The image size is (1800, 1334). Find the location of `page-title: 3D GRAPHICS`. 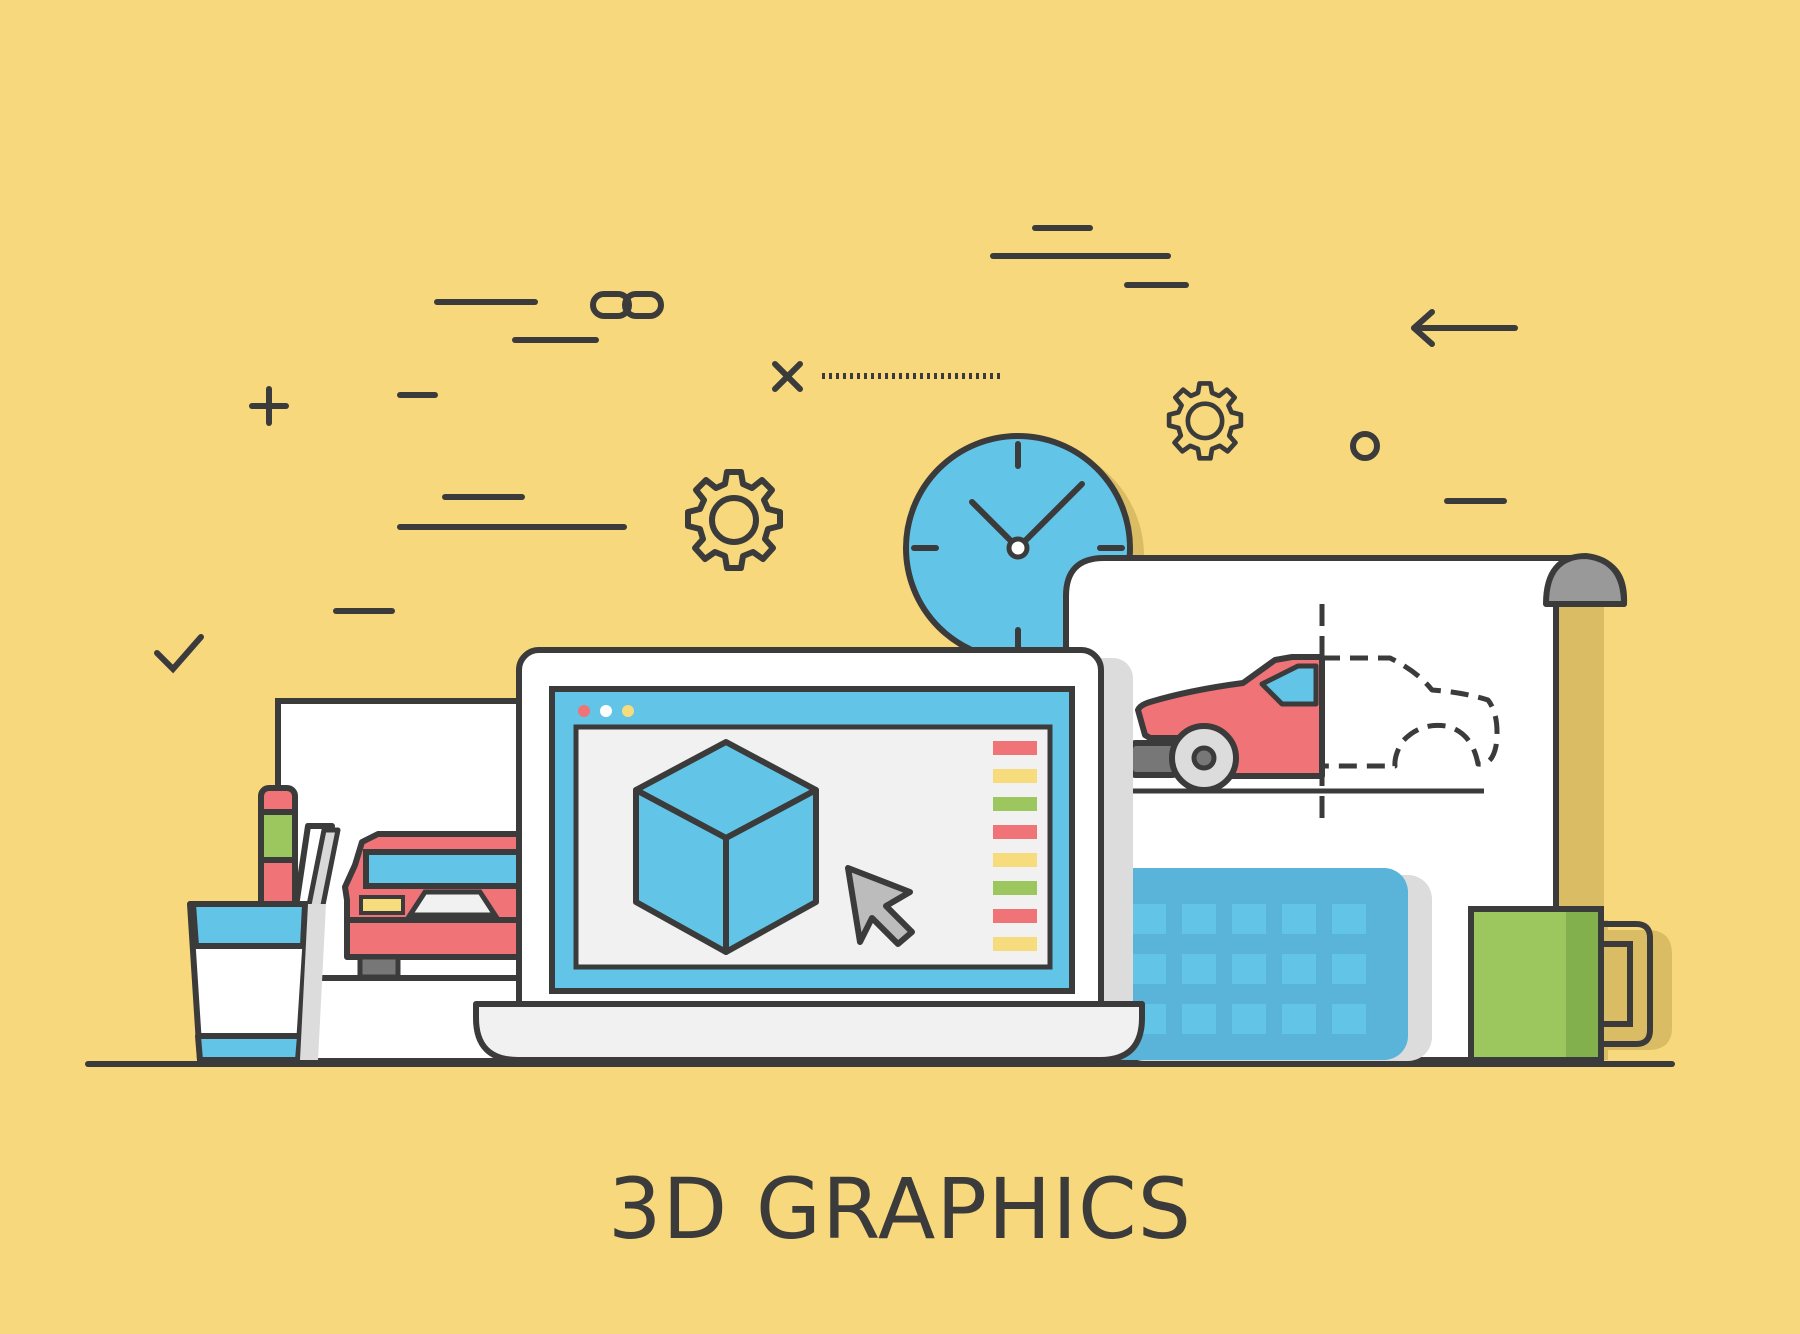

page-title: 3D GRAPHICS is located at coordinates (900, 1209).